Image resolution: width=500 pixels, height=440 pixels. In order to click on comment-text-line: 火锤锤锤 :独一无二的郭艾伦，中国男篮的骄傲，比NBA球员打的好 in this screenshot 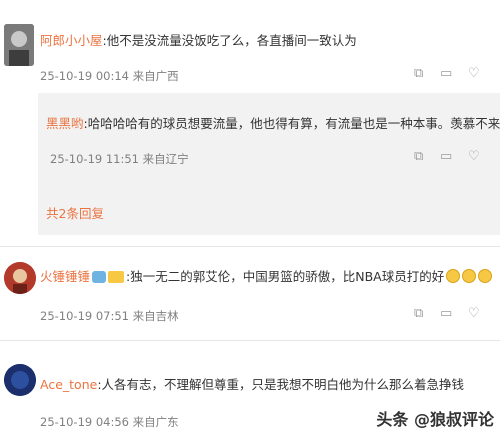, I will do `click(266, 275)`.